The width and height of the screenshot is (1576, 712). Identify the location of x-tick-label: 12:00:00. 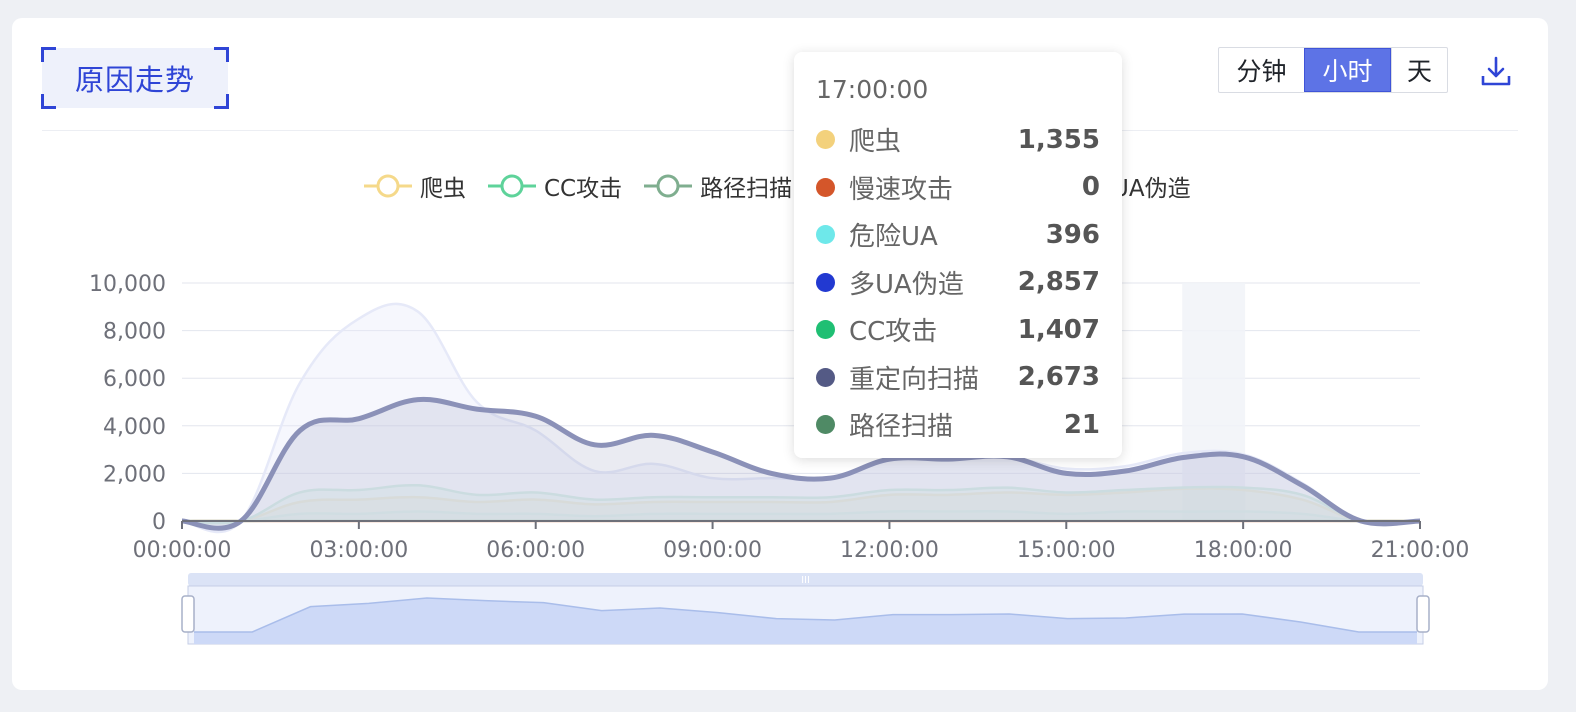
(889, 550).